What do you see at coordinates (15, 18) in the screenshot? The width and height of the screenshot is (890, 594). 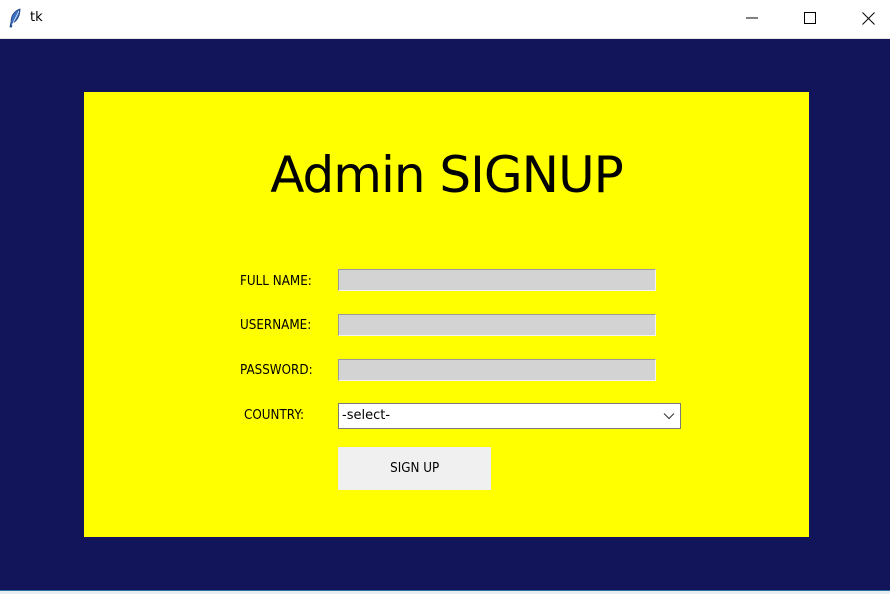 I see `feather-icon` at bounding box center [15, 18].